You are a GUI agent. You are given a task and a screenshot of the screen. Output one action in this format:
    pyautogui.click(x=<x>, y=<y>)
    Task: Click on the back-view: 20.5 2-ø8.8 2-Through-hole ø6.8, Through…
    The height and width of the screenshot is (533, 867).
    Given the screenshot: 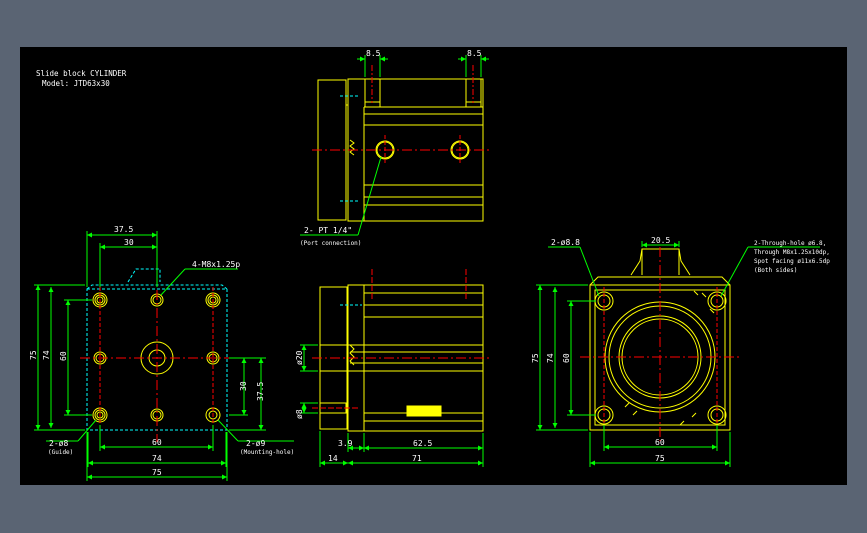 What is the action you would take?
    pyautogui.click(x=680, y=351)
    